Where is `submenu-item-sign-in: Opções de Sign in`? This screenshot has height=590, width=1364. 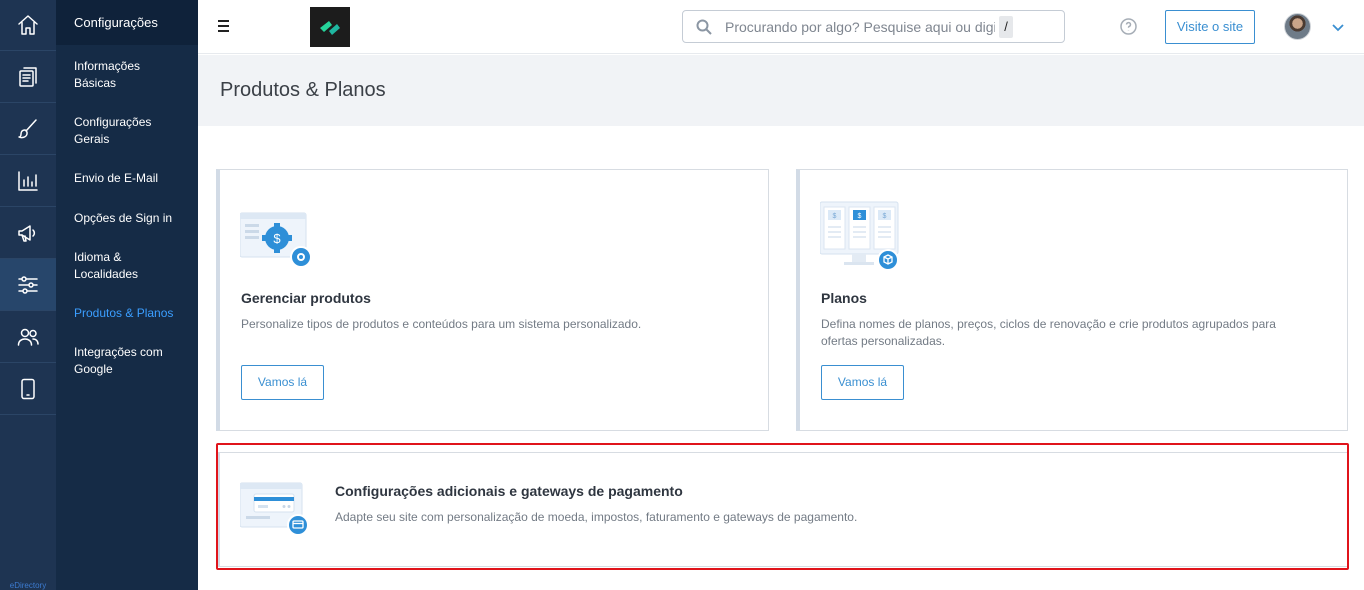
submenu-item-sign-in: Opções de Sign in is located at coordinates (127, 218).